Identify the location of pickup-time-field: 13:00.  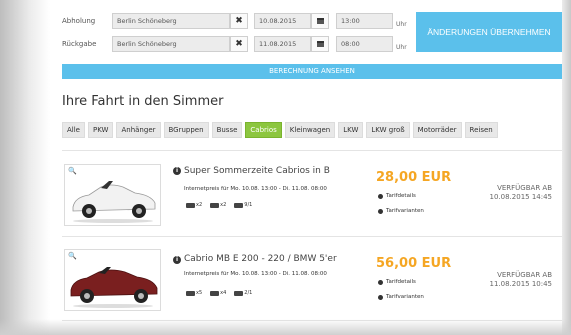
(364, 21).